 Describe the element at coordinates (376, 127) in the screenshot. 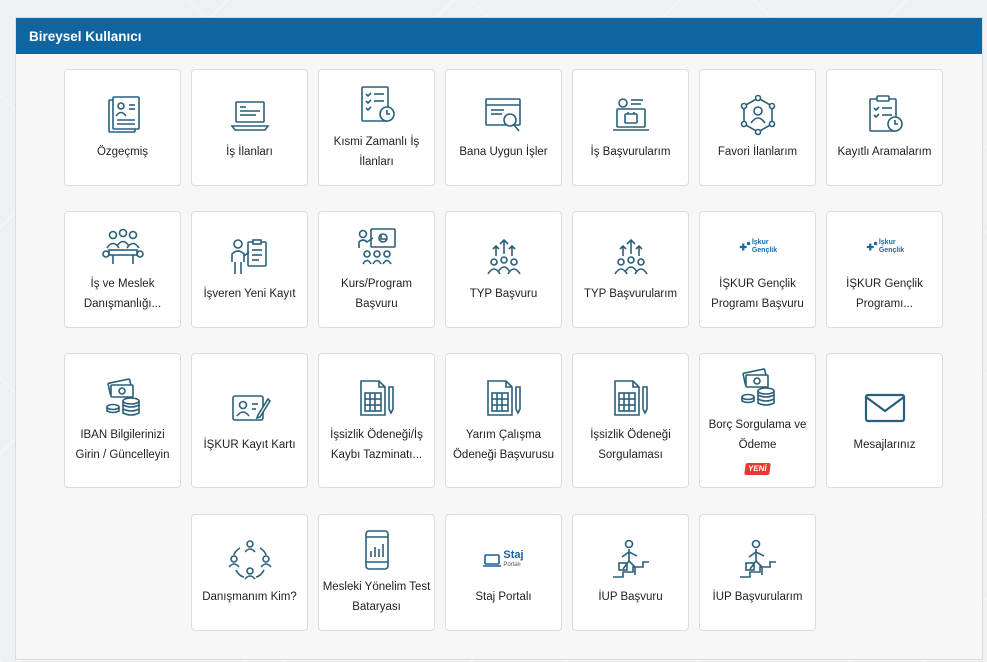

I see `tile-kismi-zamanli: Kısmi Zamanlı İş İlanları` at that location.